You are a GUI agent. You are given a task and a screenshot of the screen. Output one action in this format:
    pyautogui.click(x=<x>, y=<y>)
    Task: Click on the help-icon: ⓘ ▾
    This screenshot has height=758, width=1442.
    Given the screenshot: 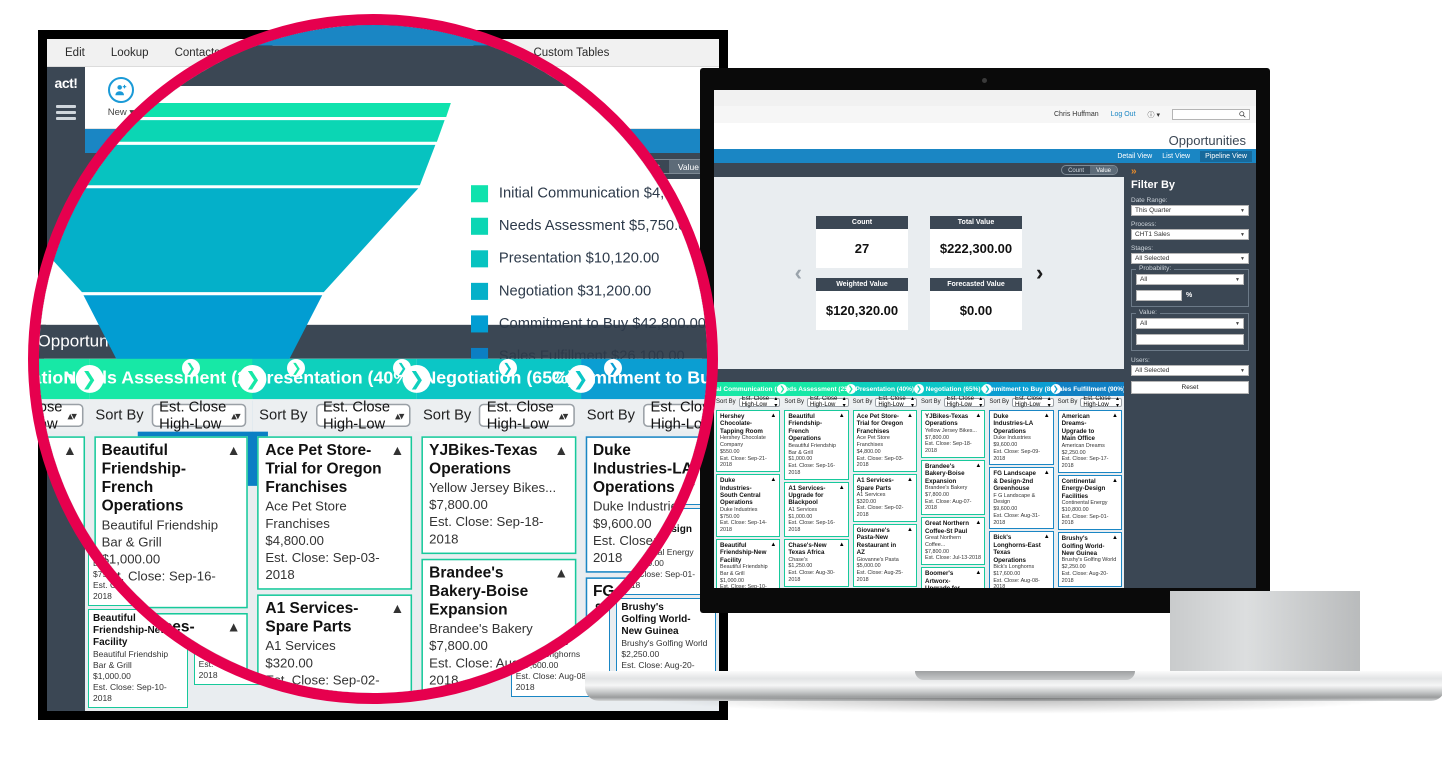 What is the action you would take?
    pyautogui.click(x=1154, y=115)
    